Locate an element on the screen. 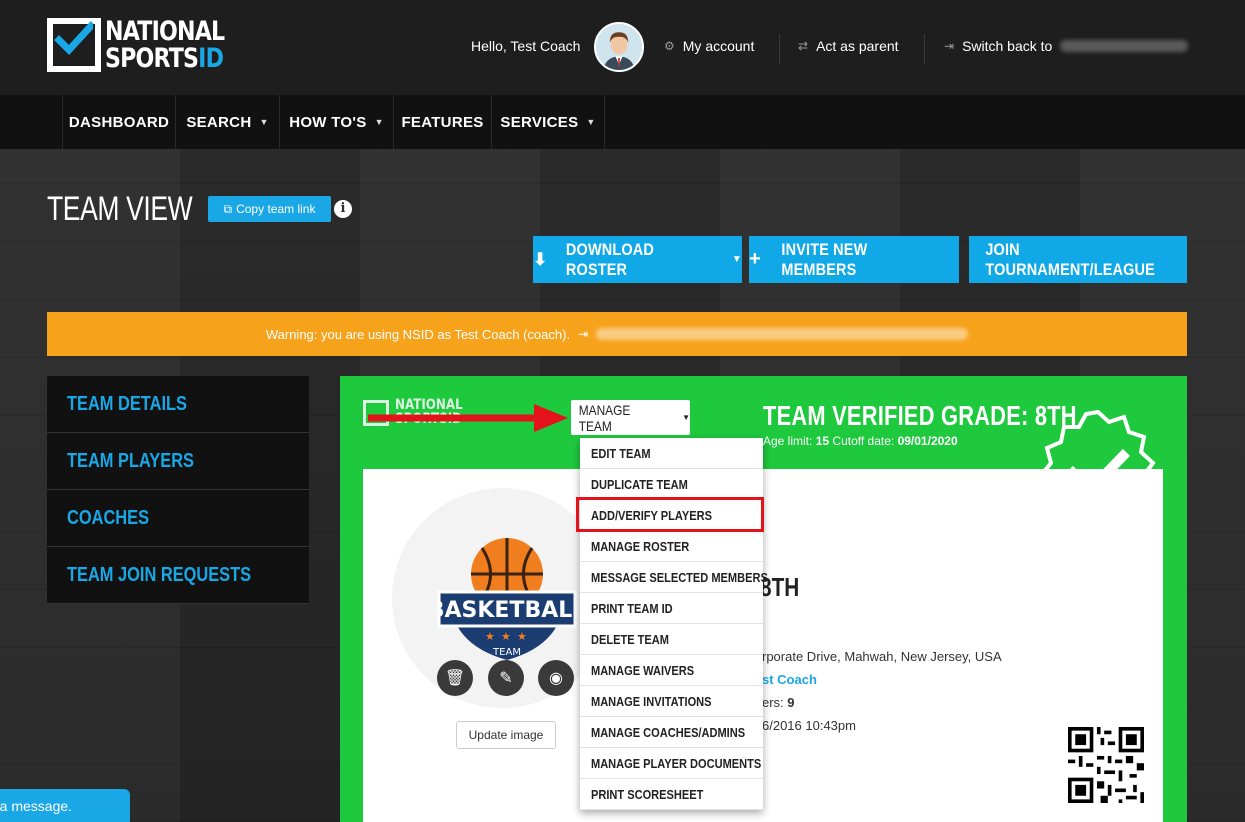 This screenshot has width=1245, height=822. menu-item-manage-player-documents: MANAGE PLAYER DOCUMENTS is located at coordinates (671, 763).